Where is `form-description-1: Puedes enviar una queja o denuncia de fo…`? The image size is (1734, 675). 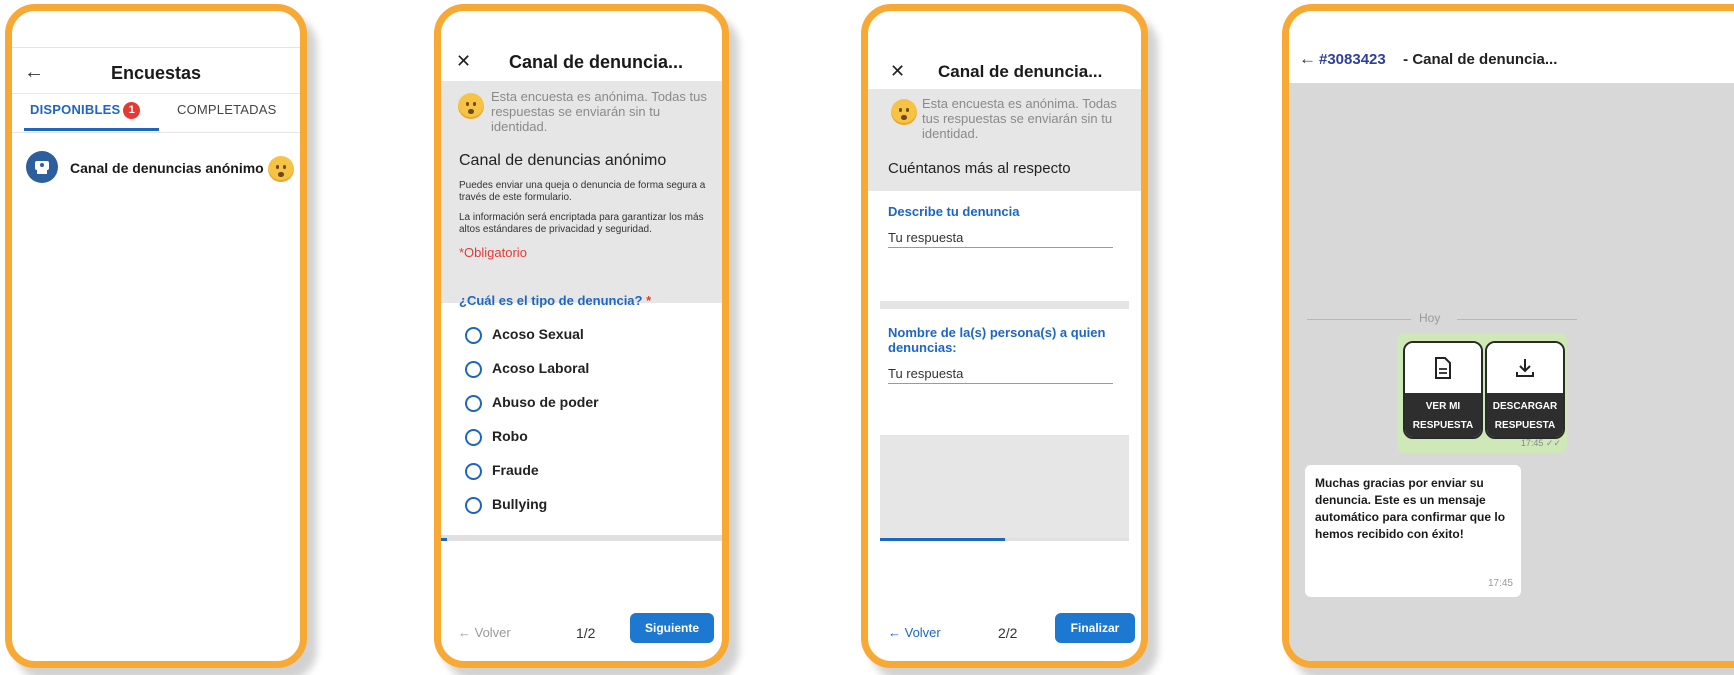 form-description-1: Puedes enviar una queja o denuncia de fo… is located at coordinates (582, 191).